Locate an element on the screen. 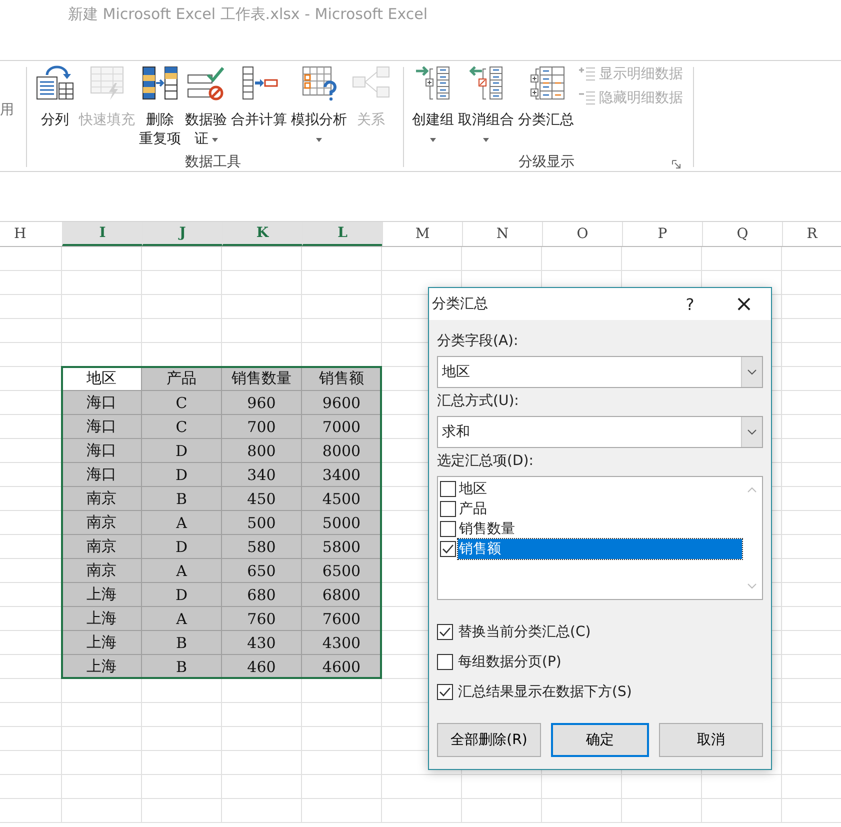 This screenshot has height=827, width=841. dialog-launcher-icon is located at coordinates (676, 164).